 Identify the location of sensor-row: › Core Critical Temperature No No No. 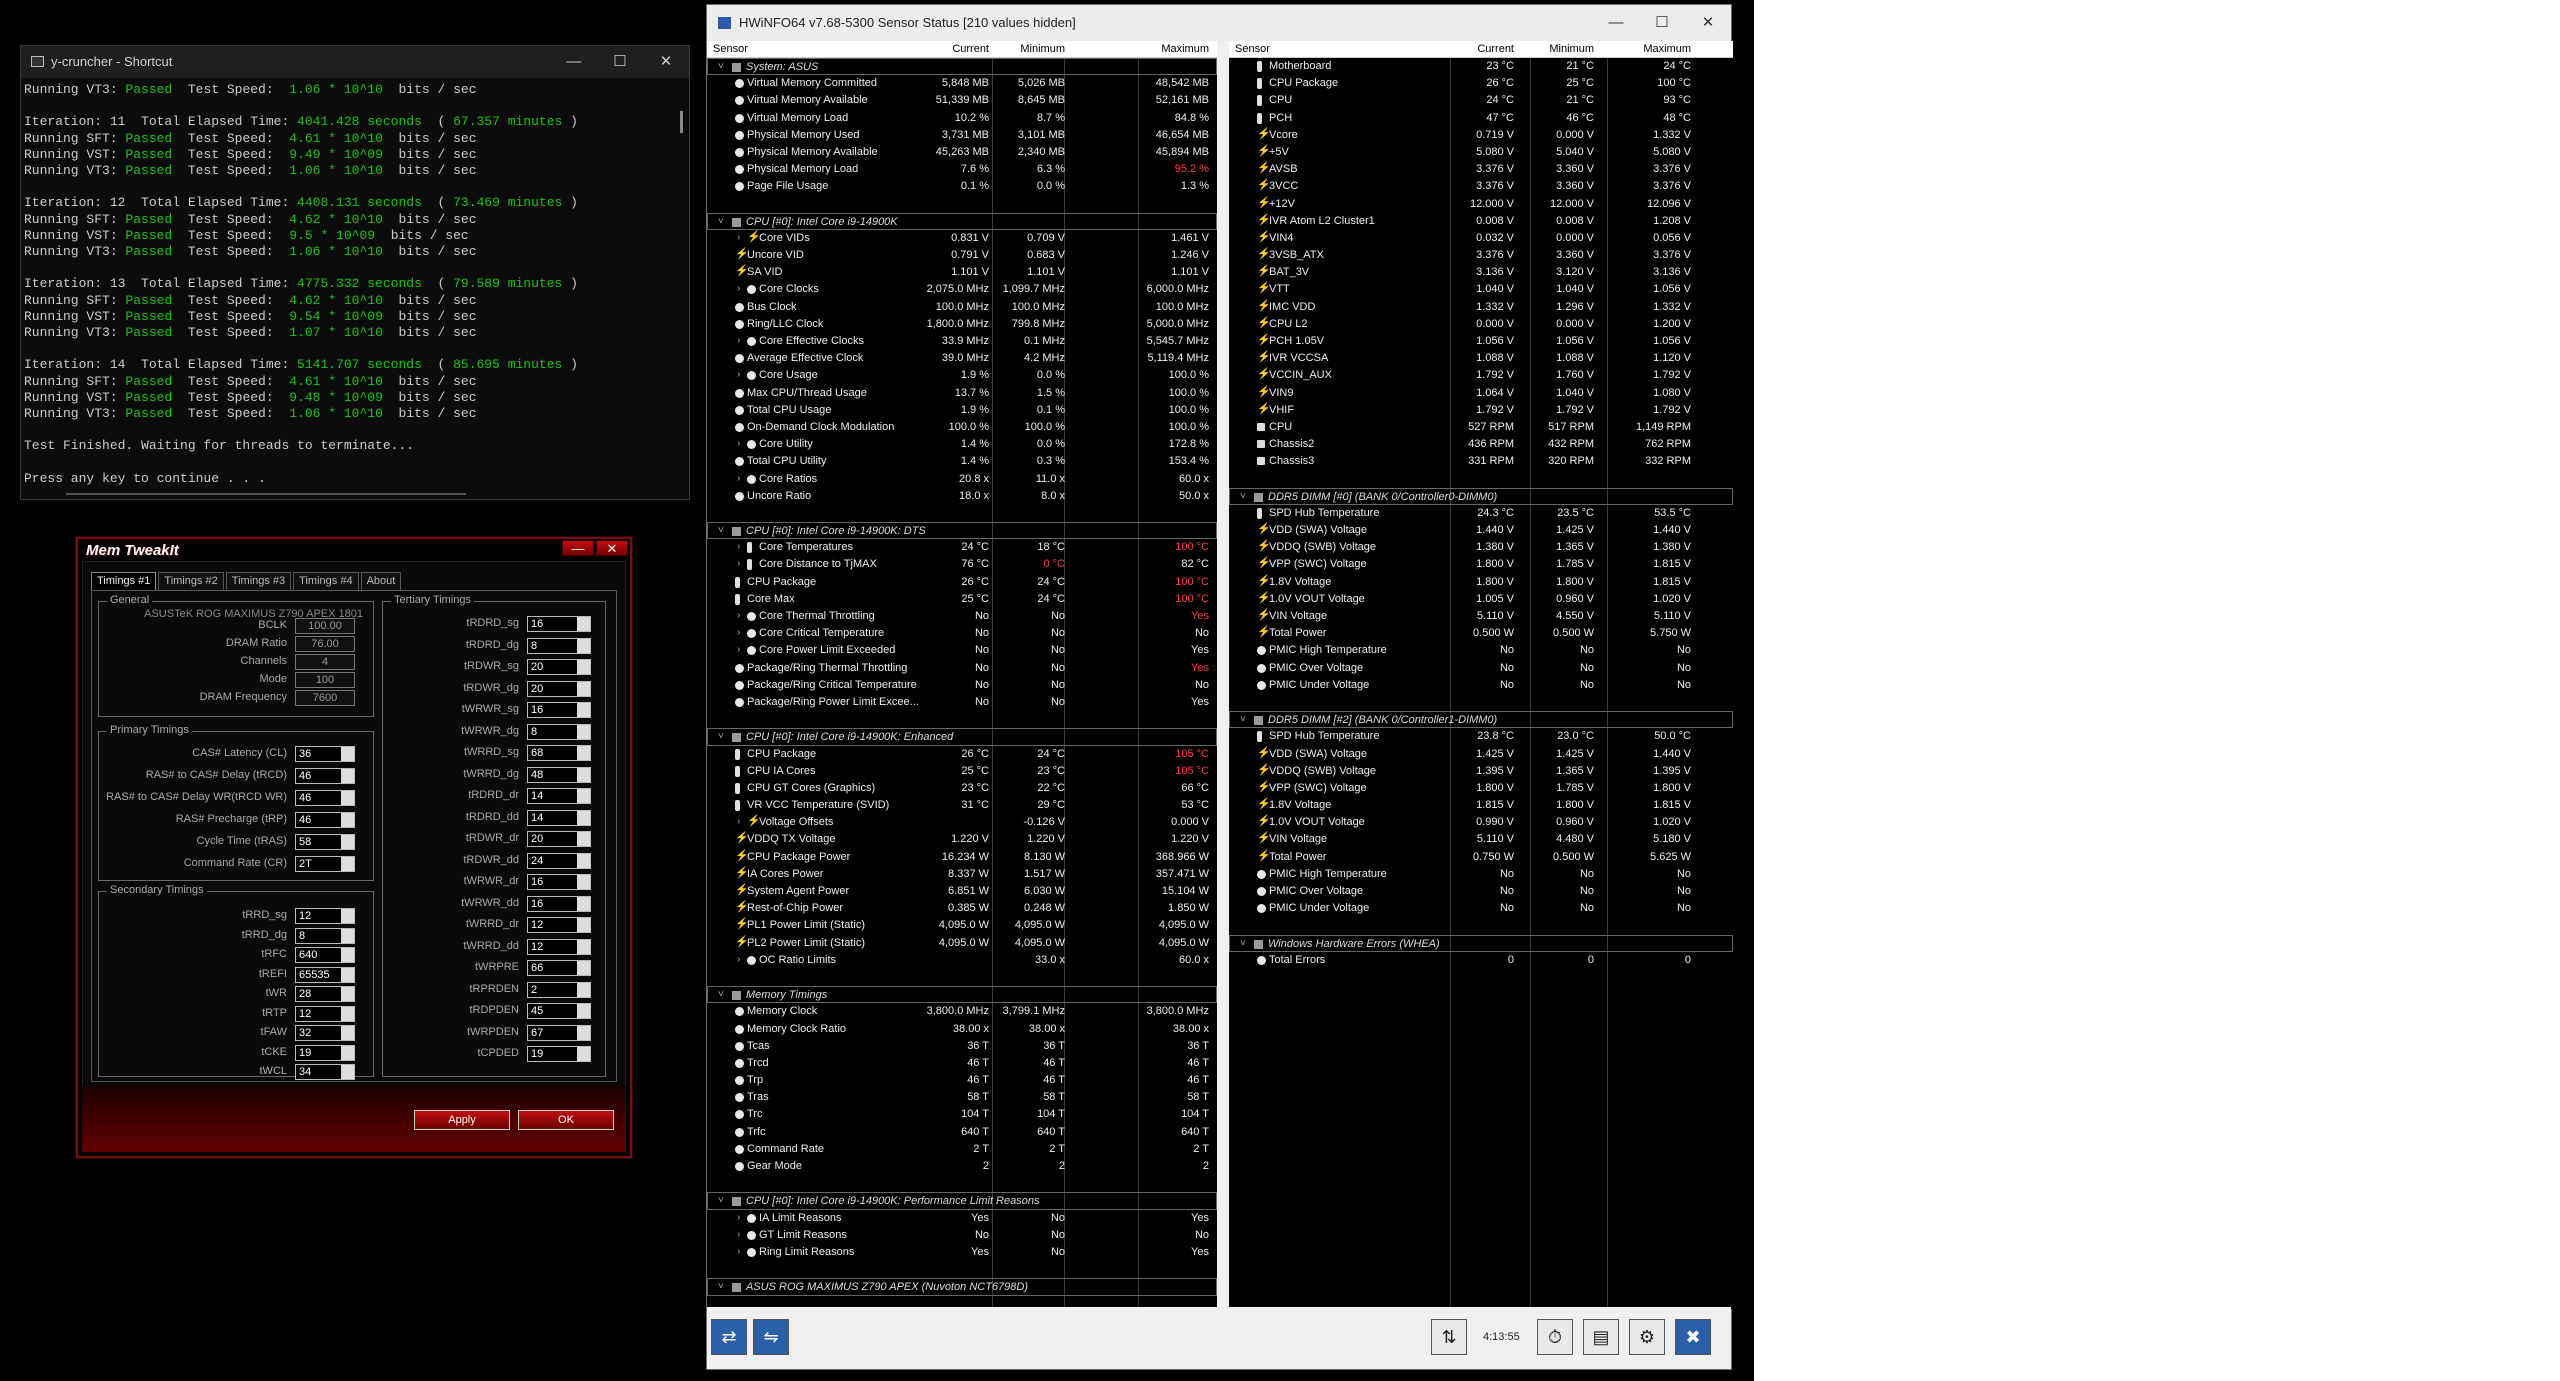
(962, 633).